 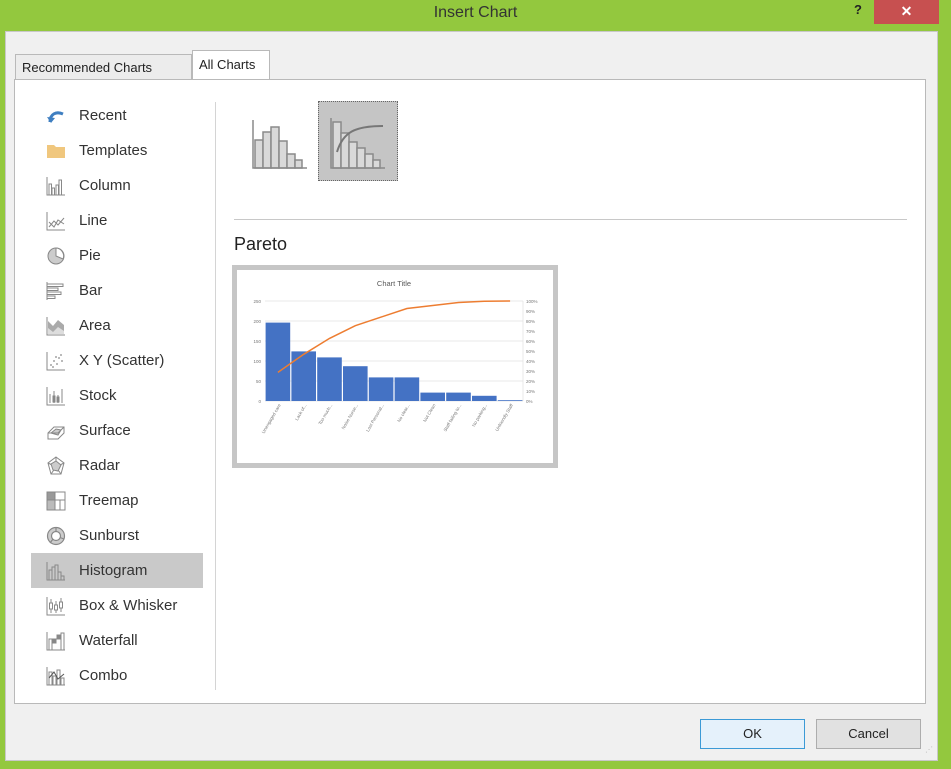 I want to click on sidebar-item-pie: Pie, so click(x=117, y=255).